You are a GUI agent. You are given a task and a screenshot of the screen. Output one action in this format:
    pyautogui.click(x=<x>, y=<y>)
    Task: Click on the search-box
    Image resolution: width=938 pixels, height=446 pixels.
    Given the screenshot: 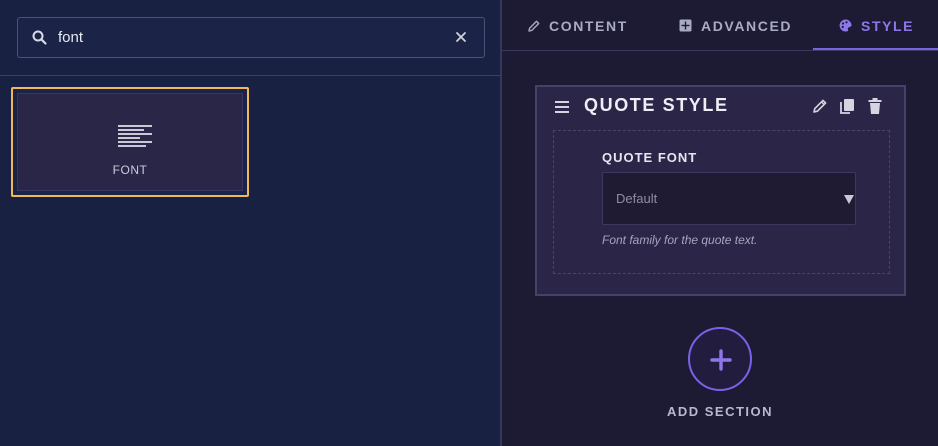 What is the action you would take?
    pyautogui.click(x=251, y=37)
    